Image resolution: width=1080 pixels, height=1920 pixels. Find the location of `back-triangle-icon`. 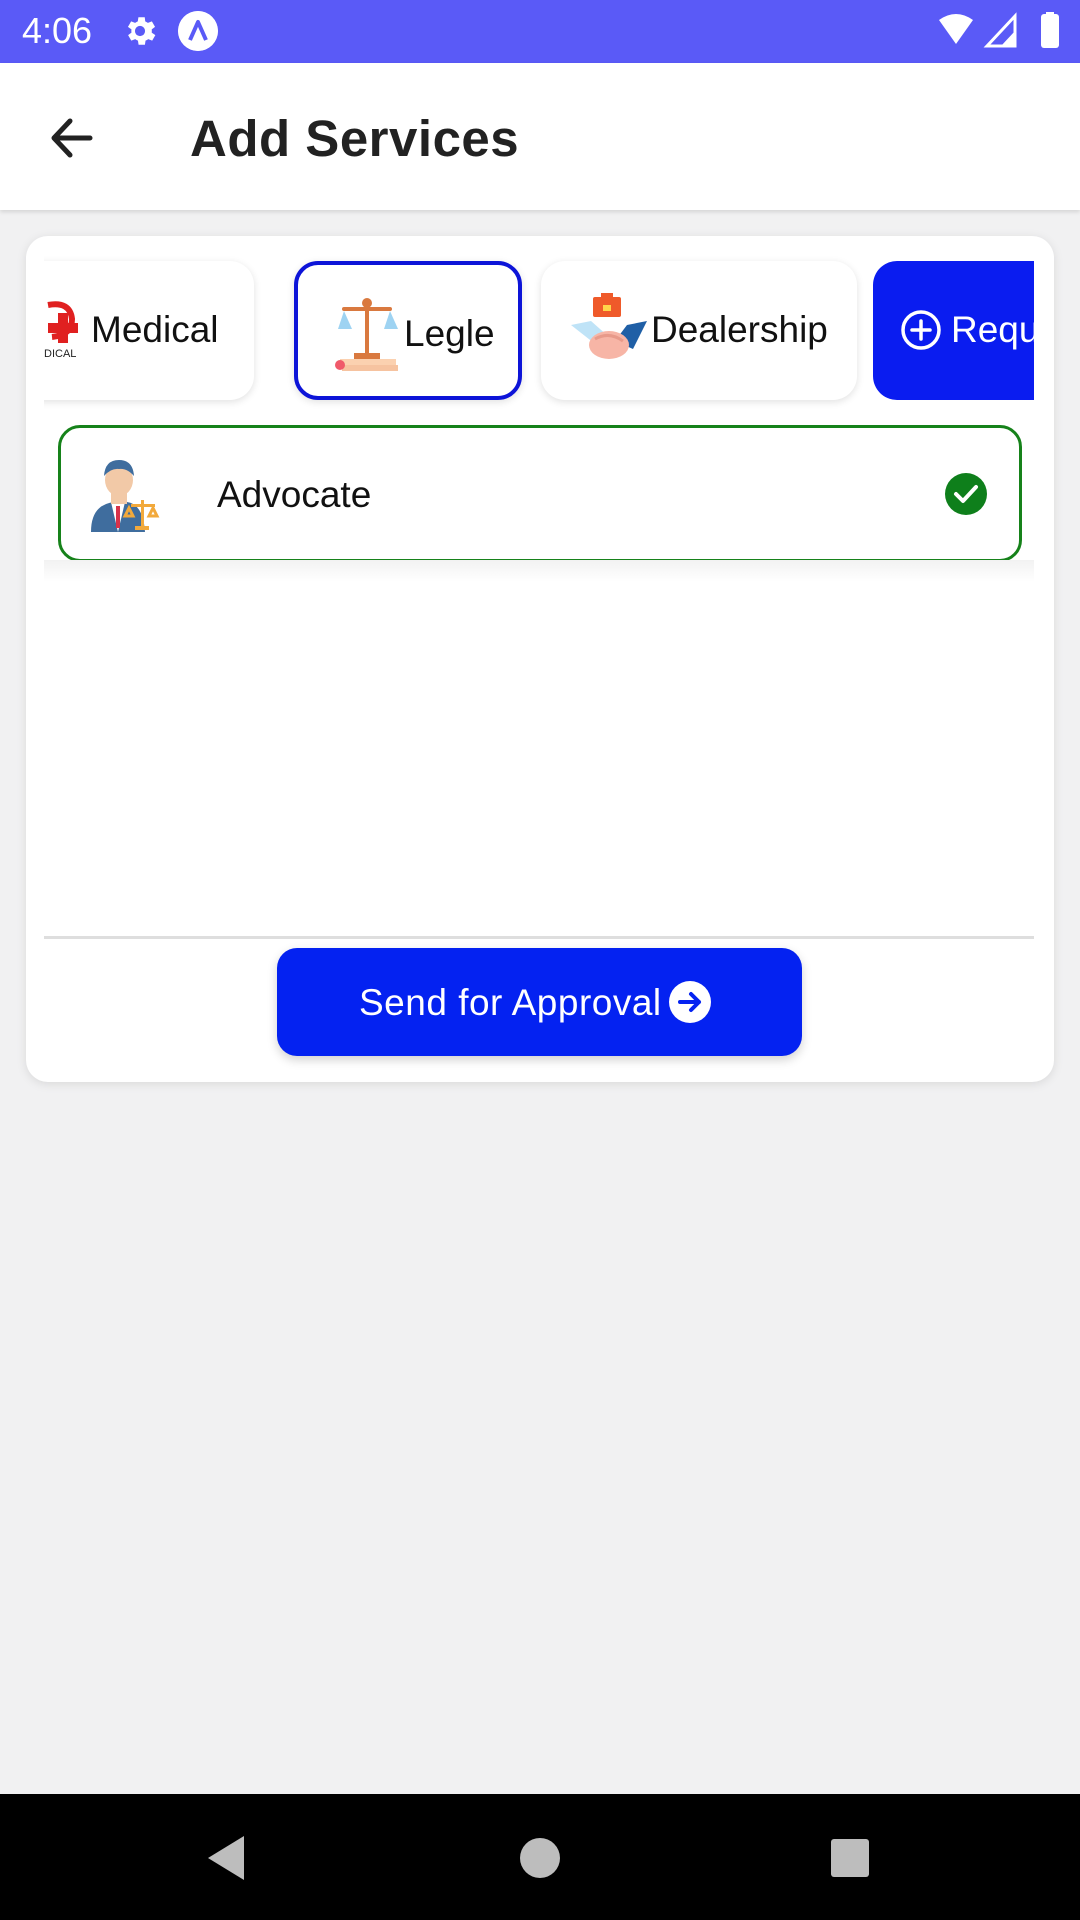

back-triangle-icon is located at coordinates (228, 1858).